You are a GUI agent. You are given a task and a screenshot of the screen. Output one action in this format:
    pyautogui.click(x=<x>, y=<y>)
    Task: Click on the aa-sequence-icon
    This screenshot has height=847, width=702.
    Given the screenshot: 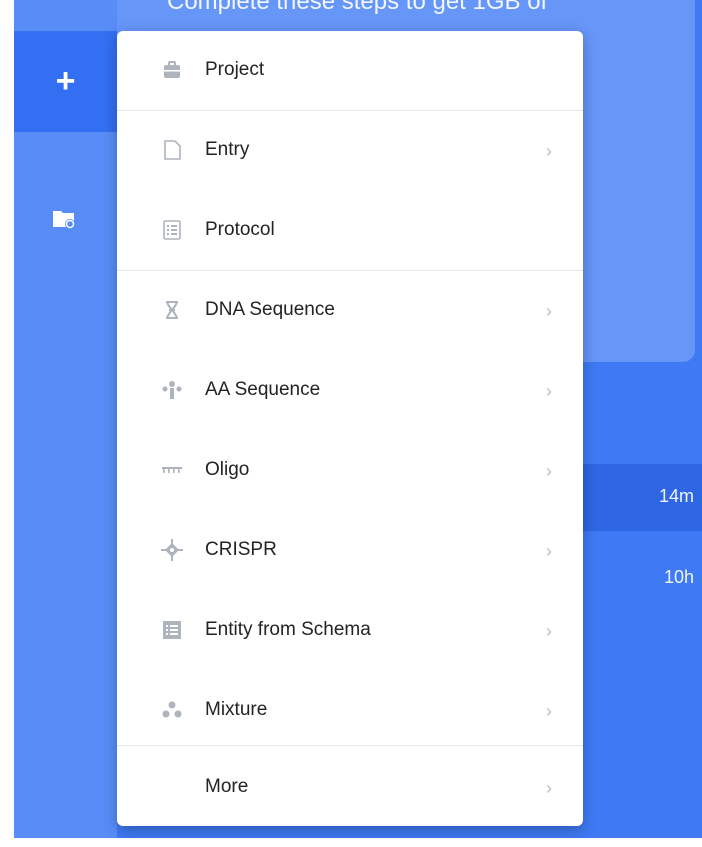 What is the action you would take?
    pyautogui.click(x=172, y=390)
    